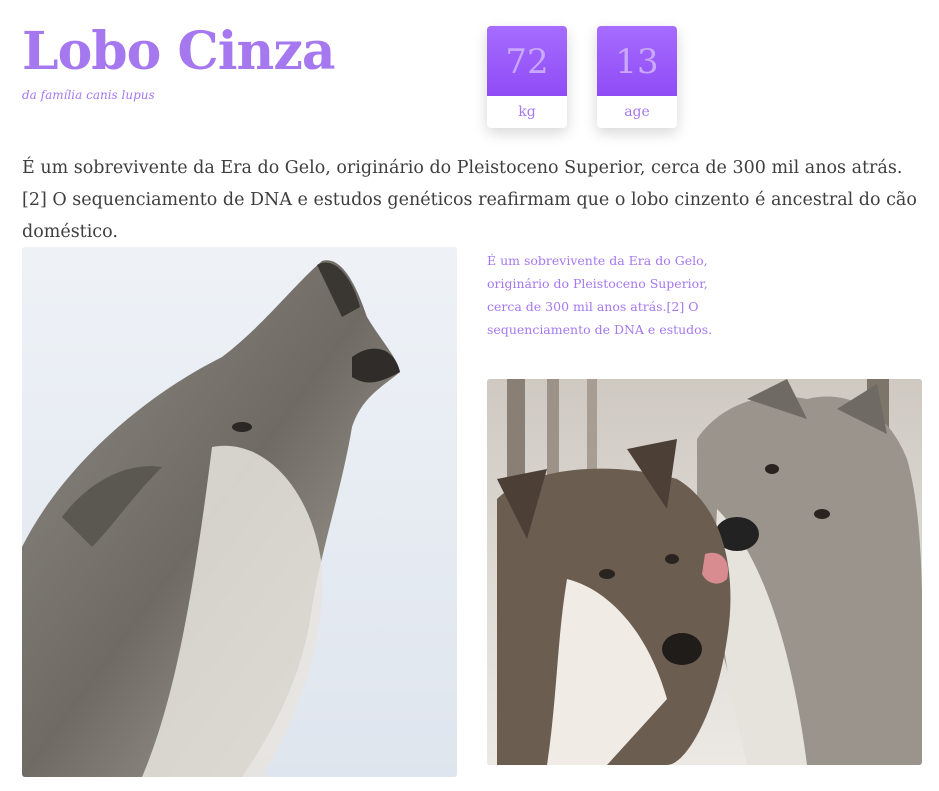 This screenshot has height=791, width=939. I want to click on page-title: Lobo Cinza, so click(179, 51).